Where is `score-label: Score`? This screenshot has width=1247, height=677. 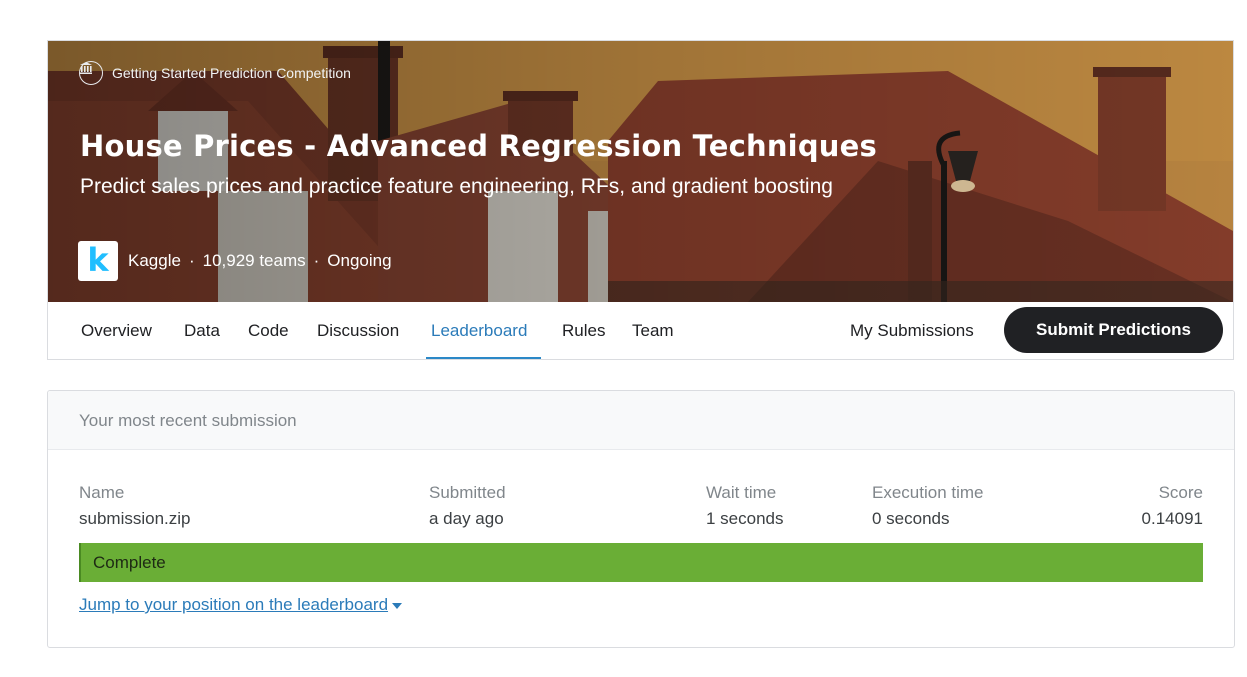 score-label: Score is located at coordinates (1180, 492).